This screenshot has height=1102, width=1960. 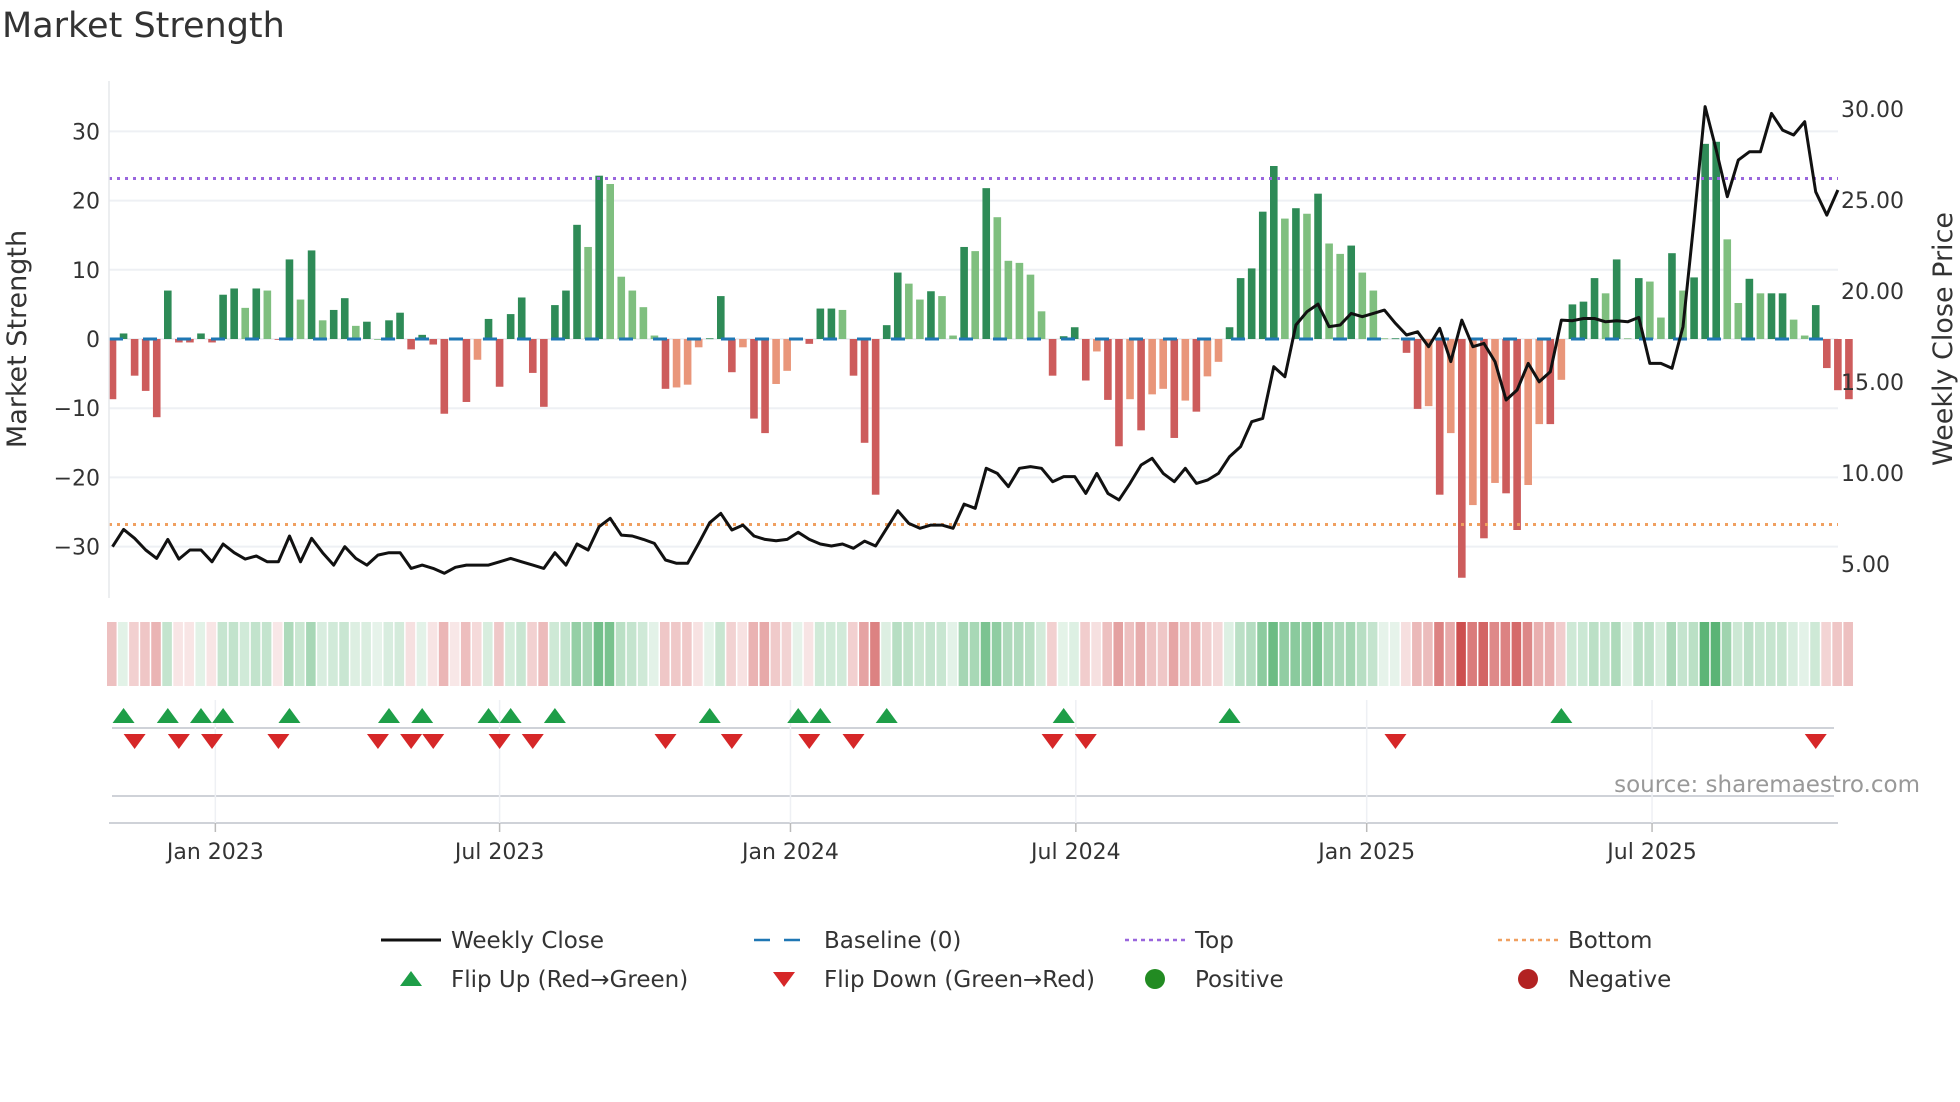 What do you see at coordinates (77, 478) in the screenshot?
I see `y-tick-label: −20` at bounding box center [77, 478].